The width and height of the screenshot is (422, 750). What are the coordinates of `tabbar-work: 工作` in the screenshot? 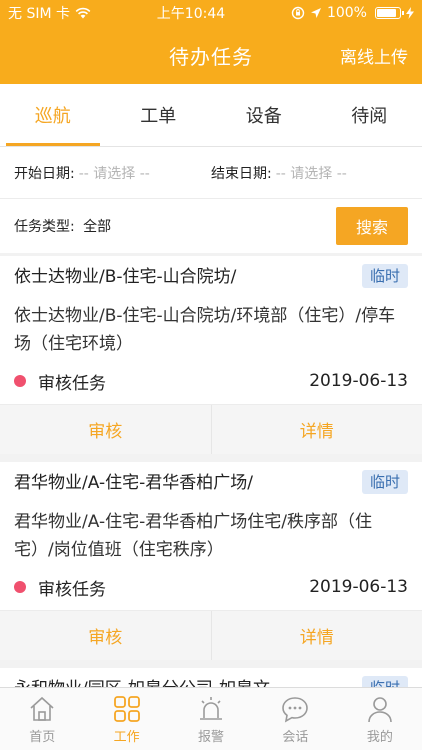 It's located at (126, 719).